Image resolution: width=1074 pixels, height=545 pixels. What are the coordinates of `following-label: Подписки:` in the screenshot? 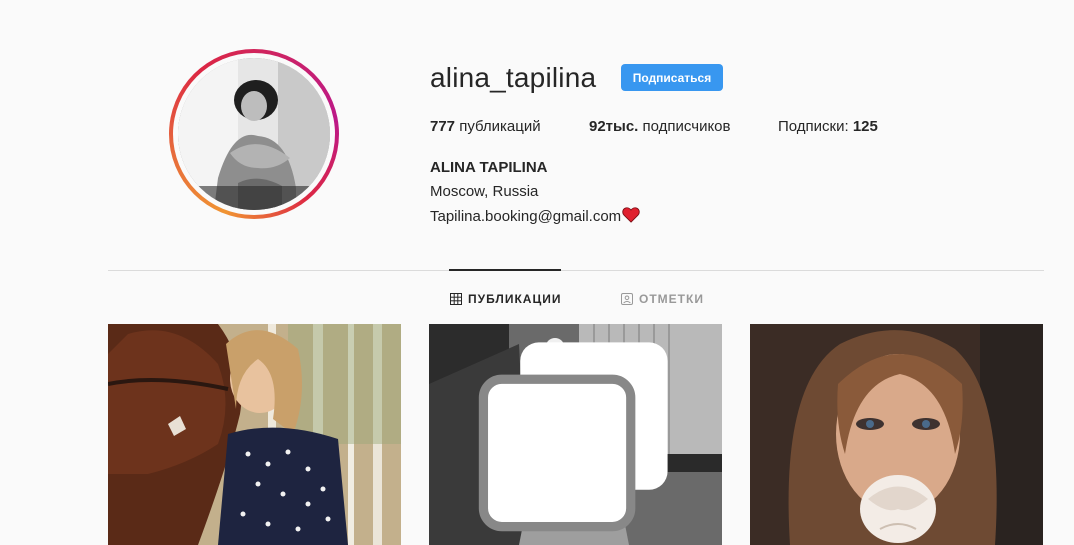 It's located at (813, 126).